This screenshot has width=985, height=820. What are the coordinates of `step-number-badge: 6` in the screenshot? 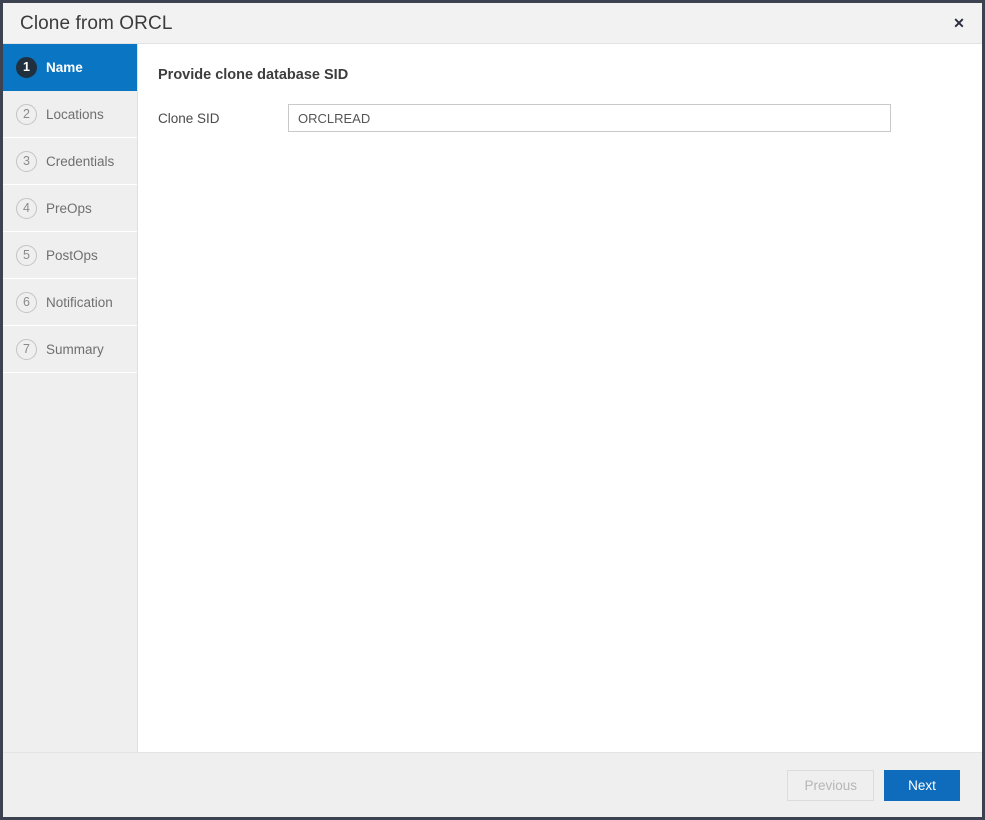 It's located at (26, 302).